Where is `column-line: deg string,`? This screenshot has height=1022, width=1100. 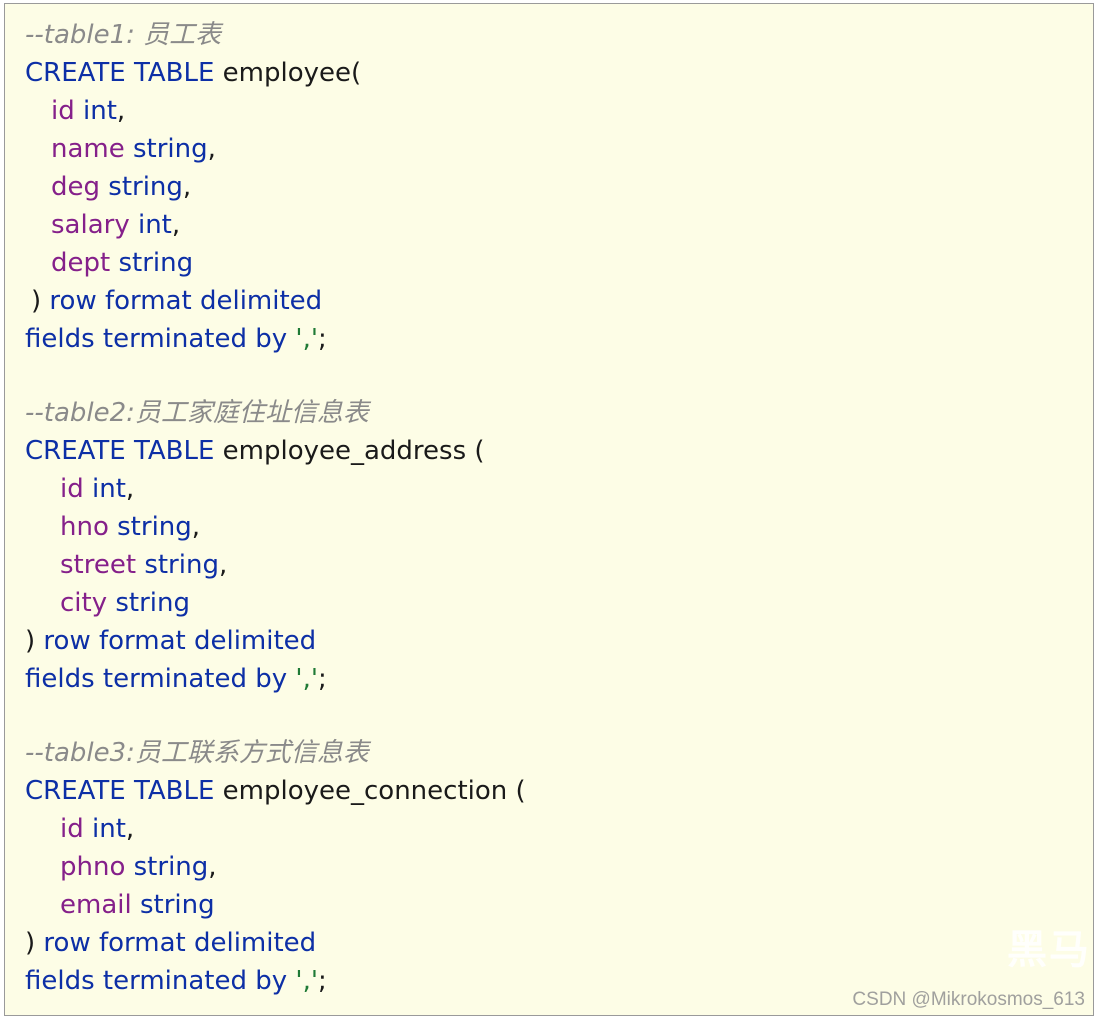 column-line: deg string, is located at coordinates (108, 187).